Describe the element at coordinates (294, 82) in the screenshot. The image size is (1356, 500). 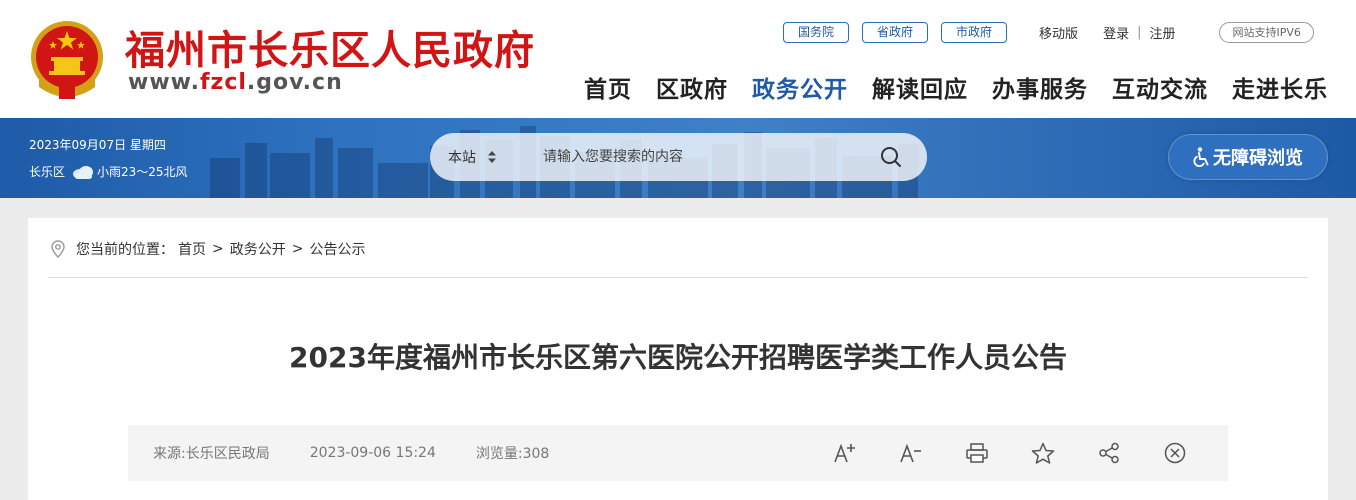
I see `site-url-suffix: .gov.cn` at that location.